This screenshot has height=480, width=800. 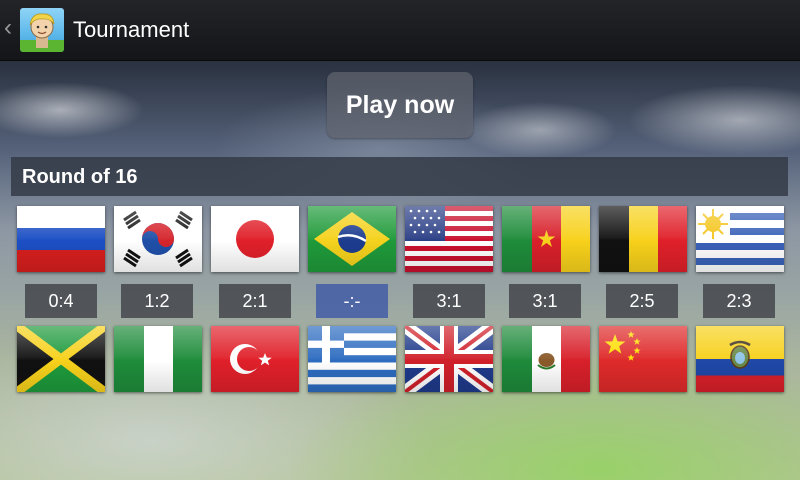 What do you see at coordinates (255, 239) in the screenshot?
I see `flag-japan` at bounding box center [255, 239].